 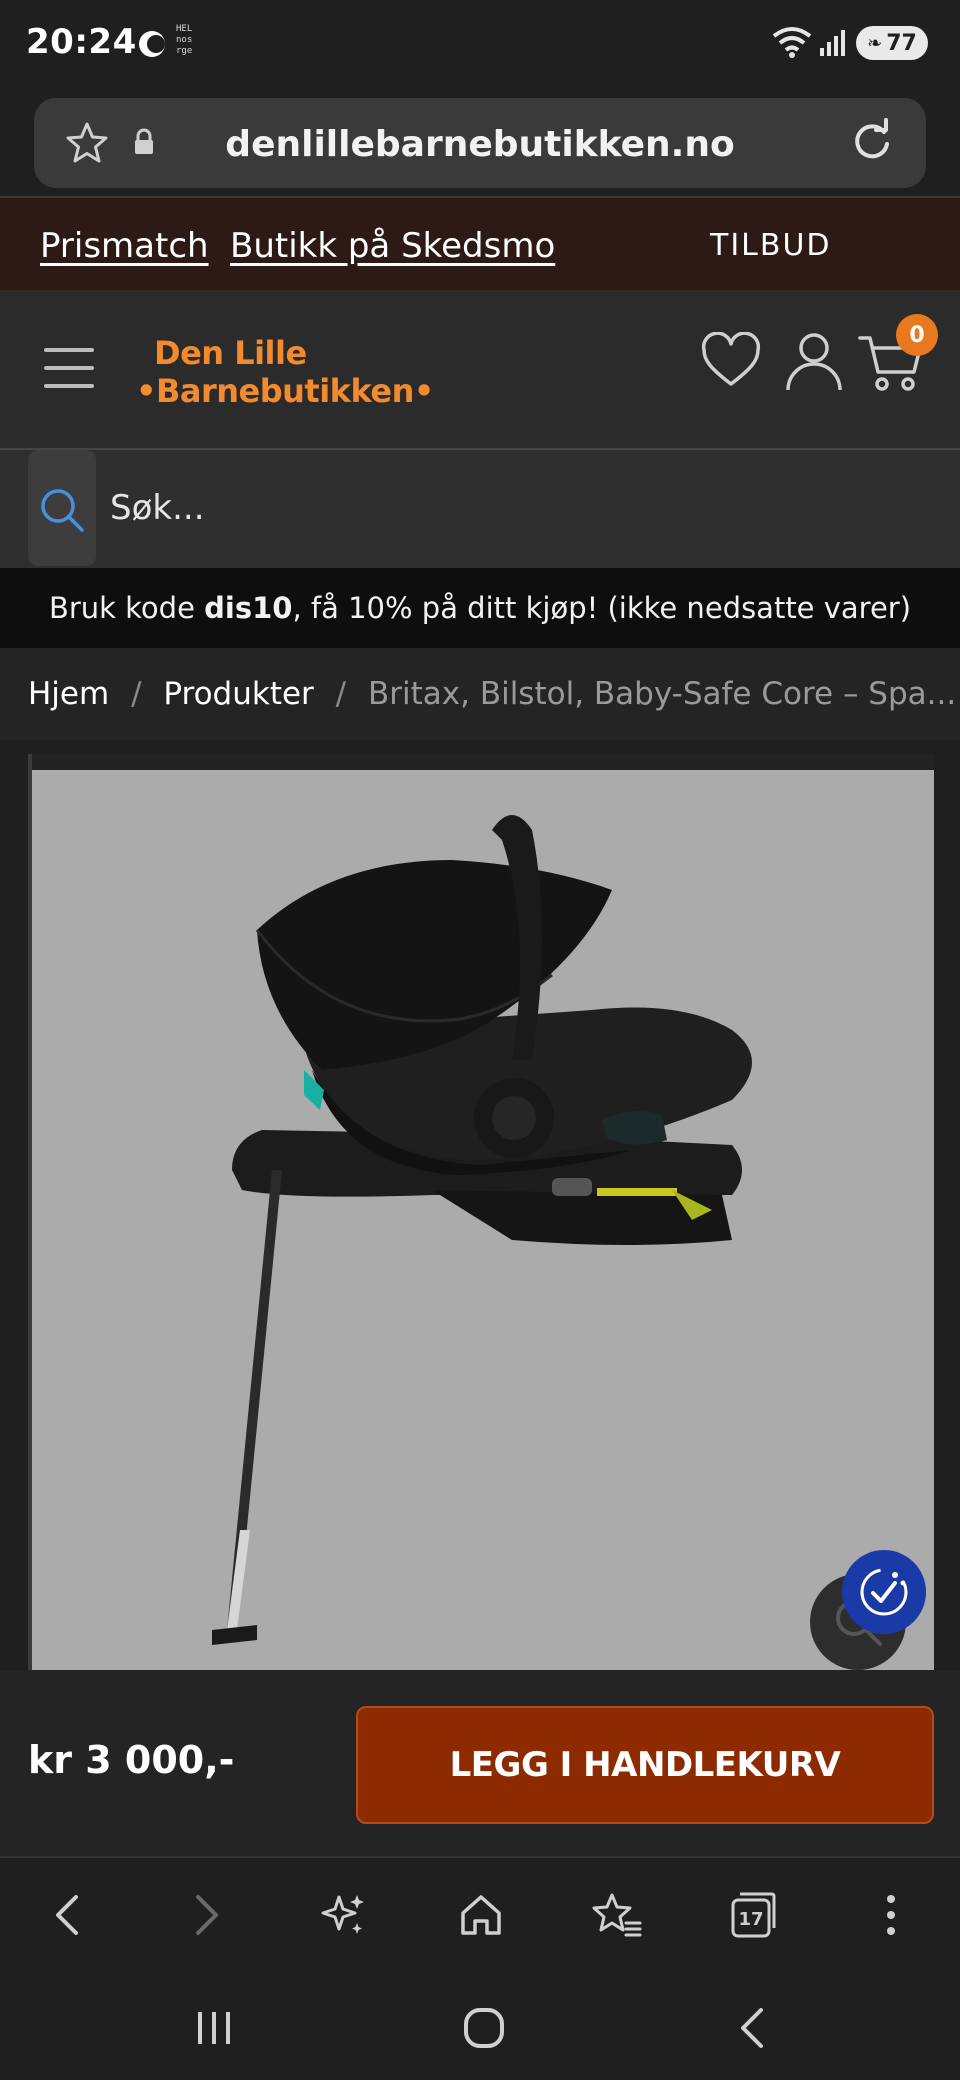 I want to click on sparkle-icon, so click(x=342, y=1914).